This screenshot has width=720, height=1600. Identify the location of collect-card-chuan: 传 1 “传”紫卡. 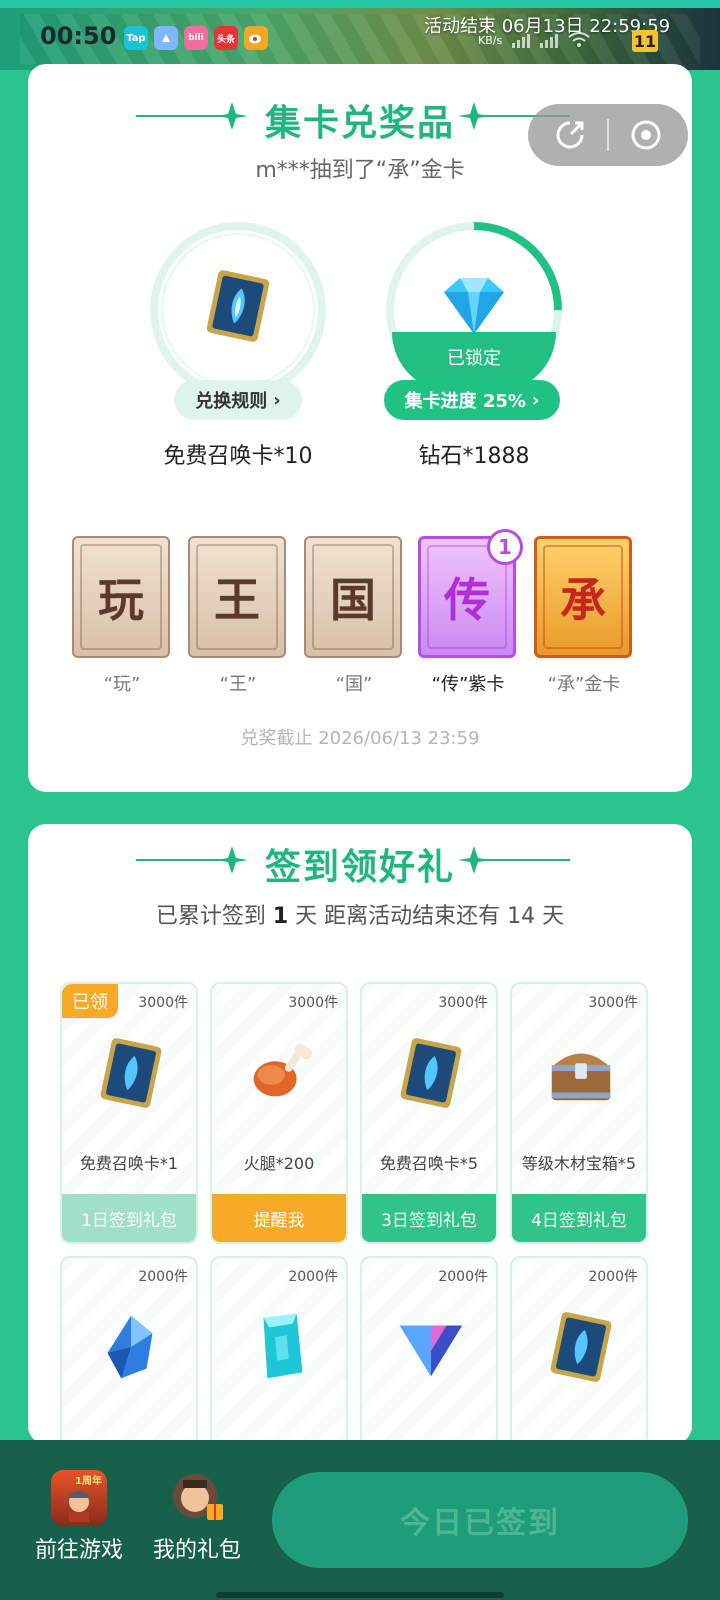
(470, 612).